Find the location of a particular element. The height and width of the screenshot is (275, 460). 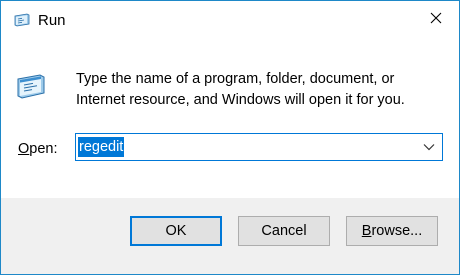

close-icon is located at coordinates (436, 20).